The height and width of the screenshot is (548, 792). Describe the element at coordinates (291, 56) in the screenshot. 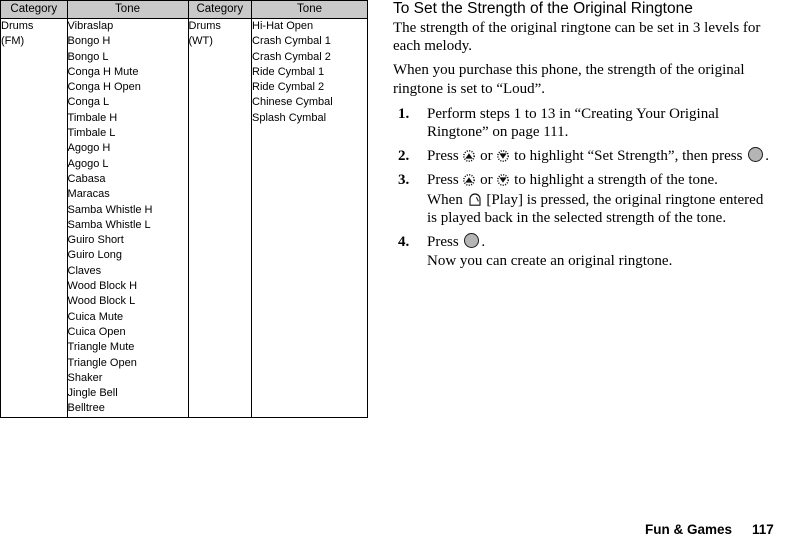

I see `tone-list-item: Crash Cymbal 2` at that location.